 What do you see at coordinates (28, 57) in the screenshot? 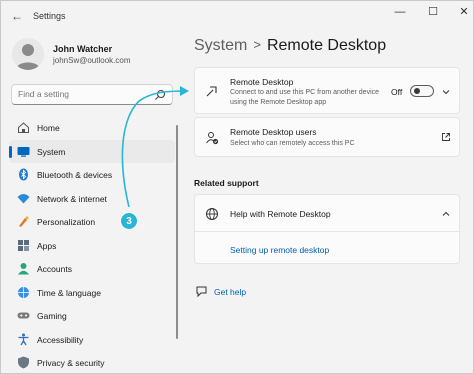
I see `person-icon` at bounding box center [28, 57].